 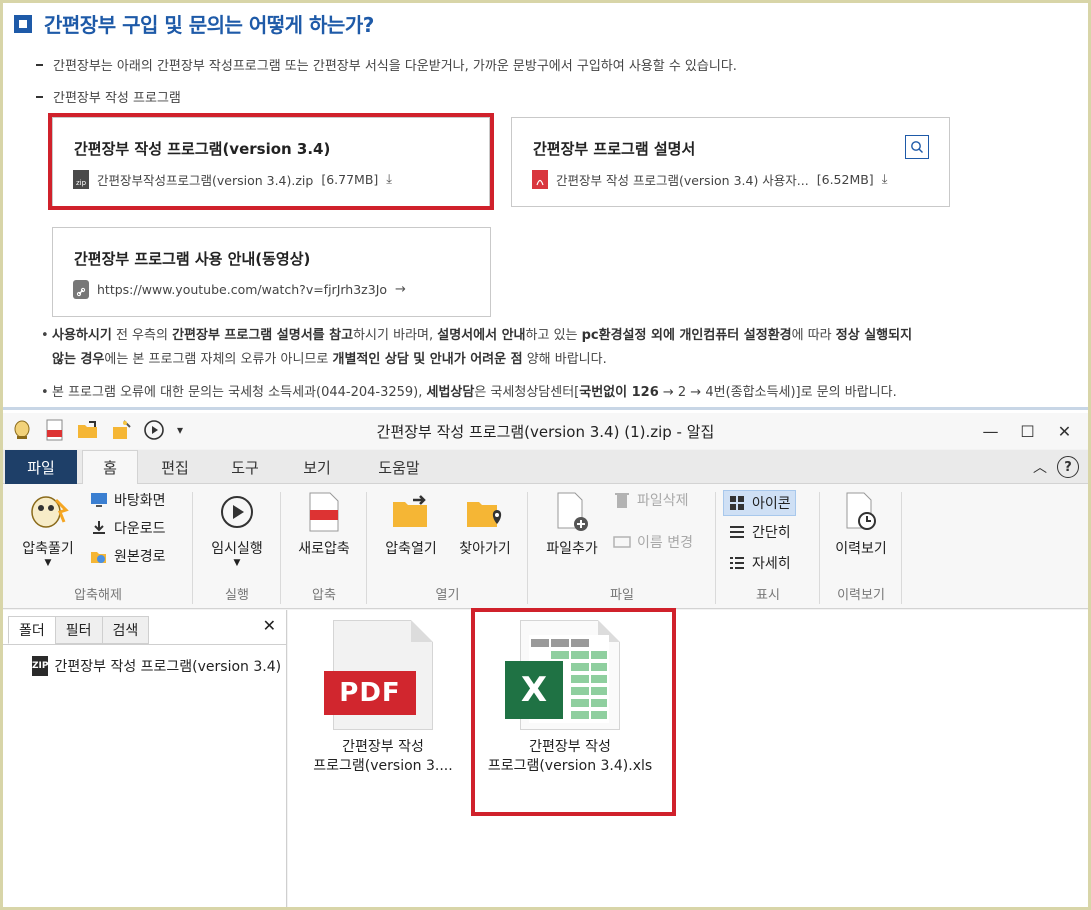 I want to click on view-simple-button: 간단히, so click(x=759, y=532).